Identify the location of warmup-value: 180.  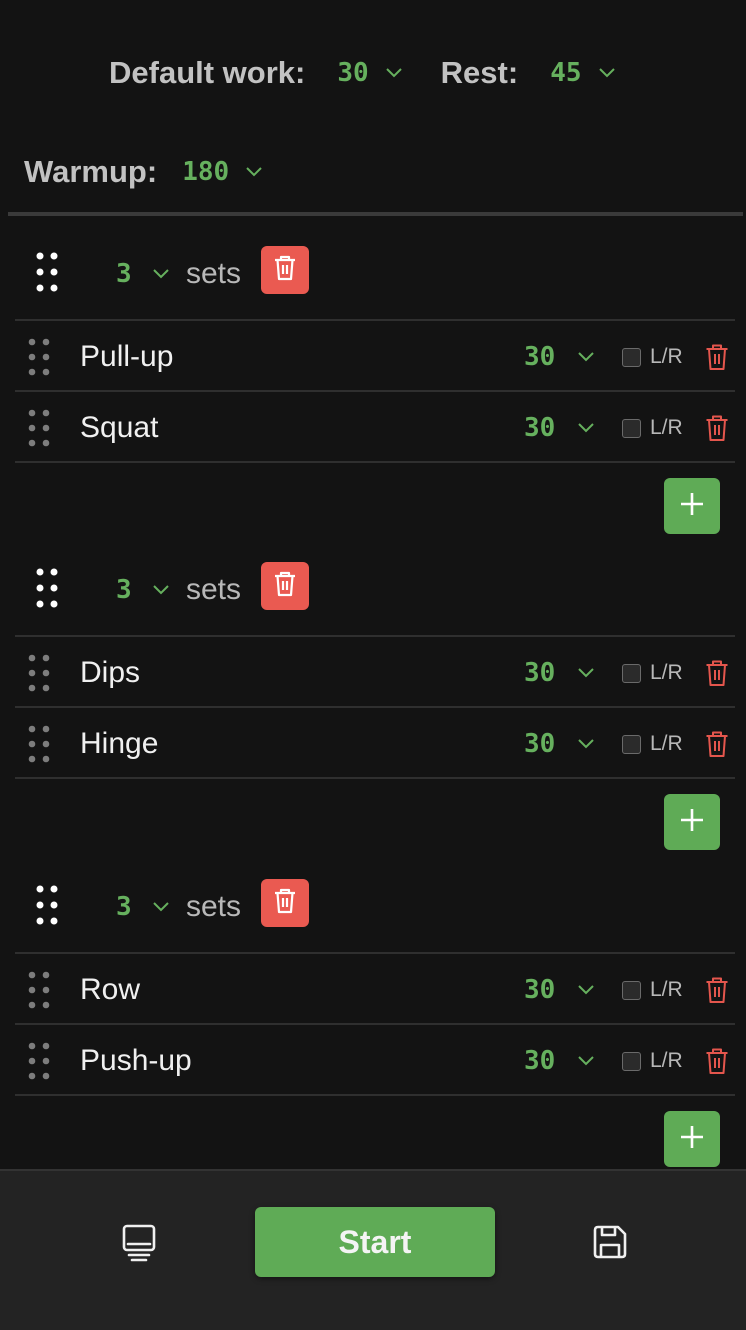
(206, 172).